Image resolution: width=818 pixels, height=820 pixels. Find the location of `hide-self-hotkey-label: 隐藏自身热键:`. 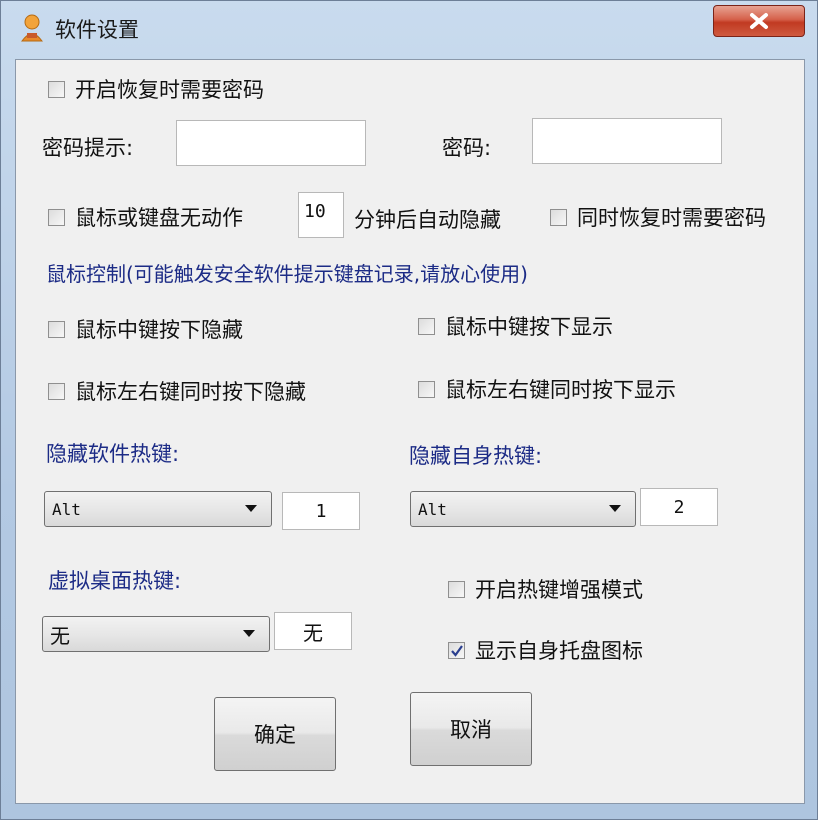

hide-self-hotkey-label: 隐藏自身热键: is located at coordinates (476, 456).